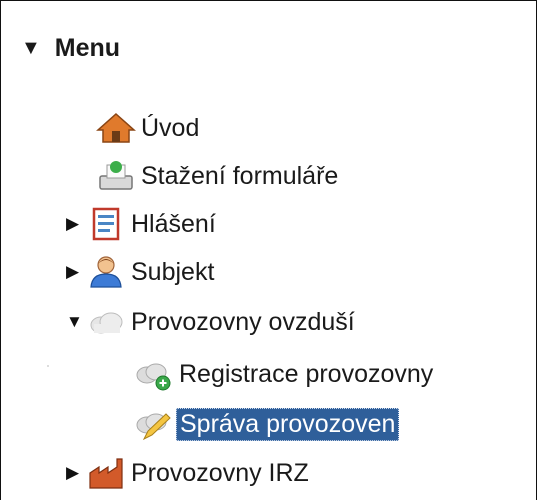 This screenshot has width=539, height=500. What do you see at coordinates (306, 373) in the screenshot?
I see `tree-item-label: Registrace provozovny` at bounding box center [306, 373].